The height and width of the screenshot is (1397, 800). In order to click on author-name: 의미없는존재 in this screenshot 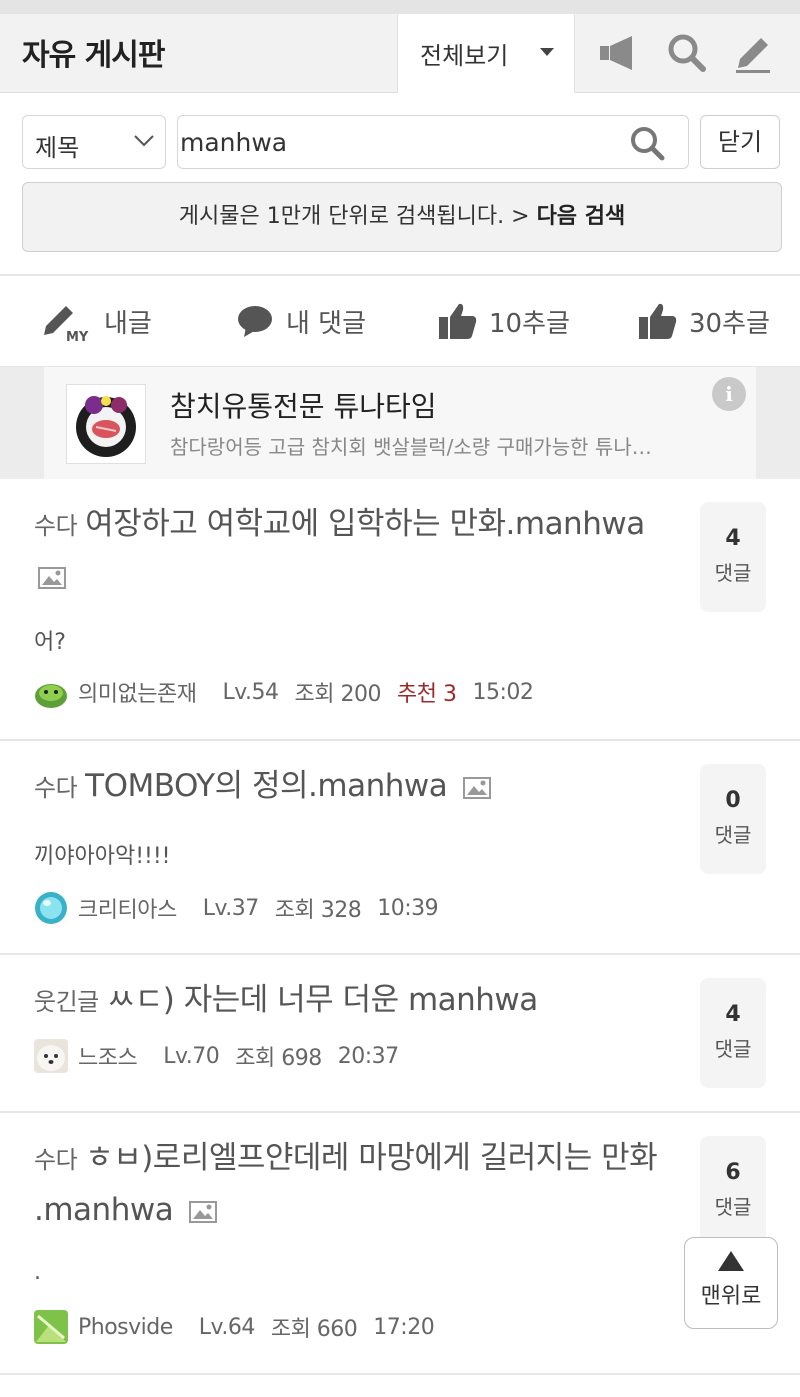, I will do `click(137, 692)`.